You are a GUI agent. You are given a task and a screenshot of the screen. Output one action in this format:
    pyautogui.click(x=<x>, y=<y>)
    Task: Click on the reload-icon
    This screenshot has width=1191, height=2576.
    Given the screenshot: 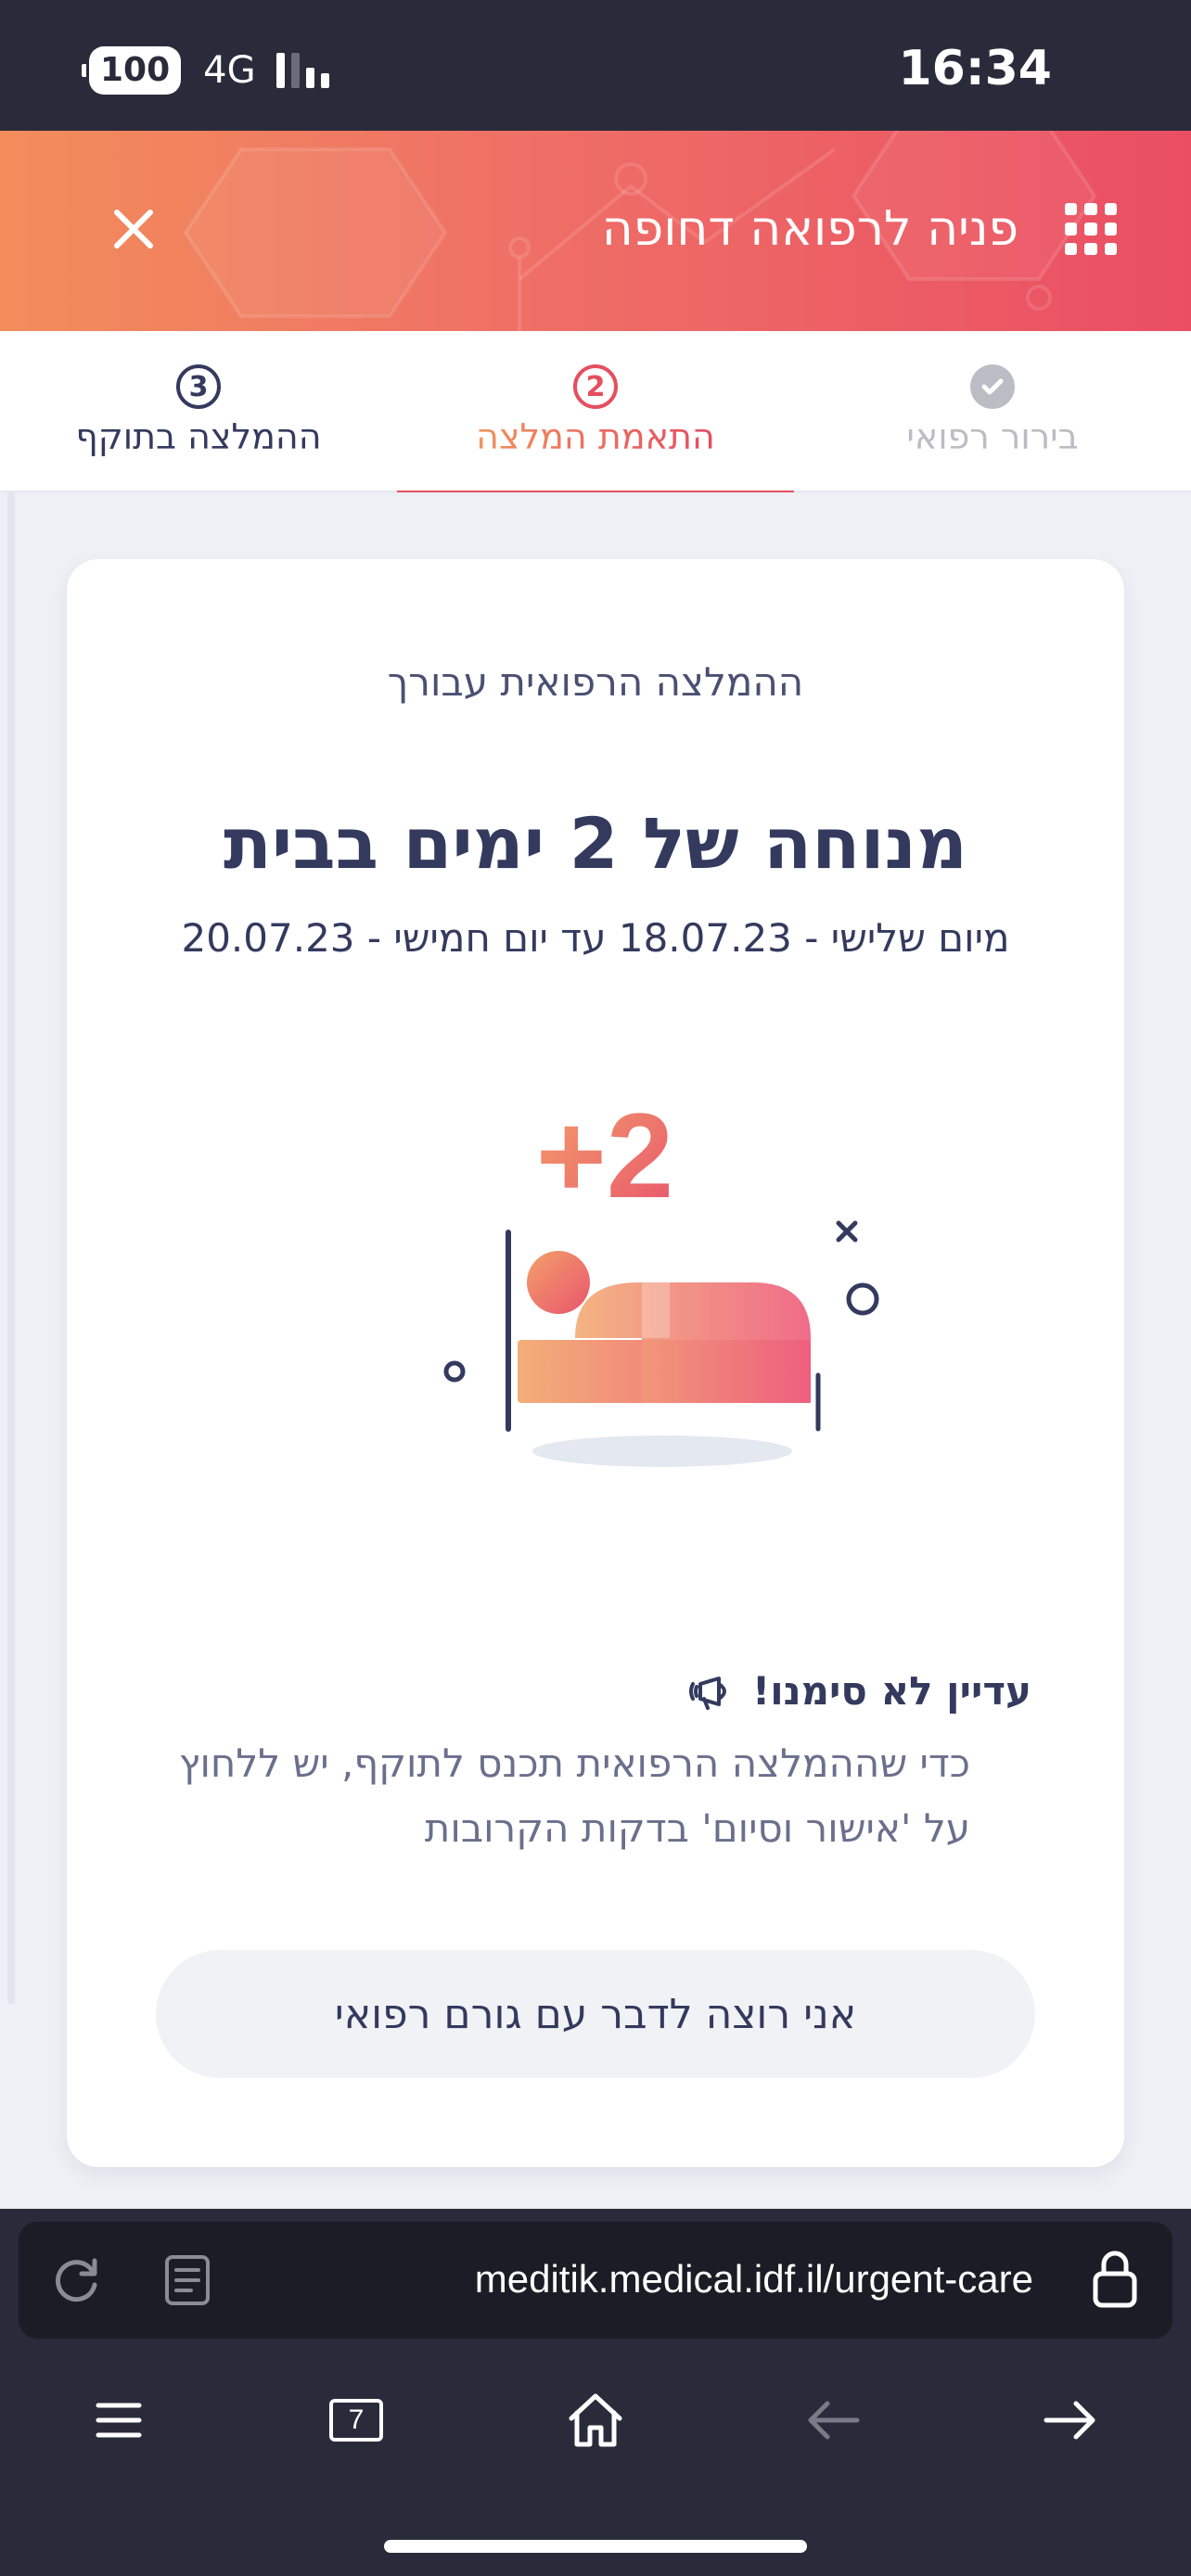 What is the action you would take?
    pyautogui.click(x=77, y=2280)
    